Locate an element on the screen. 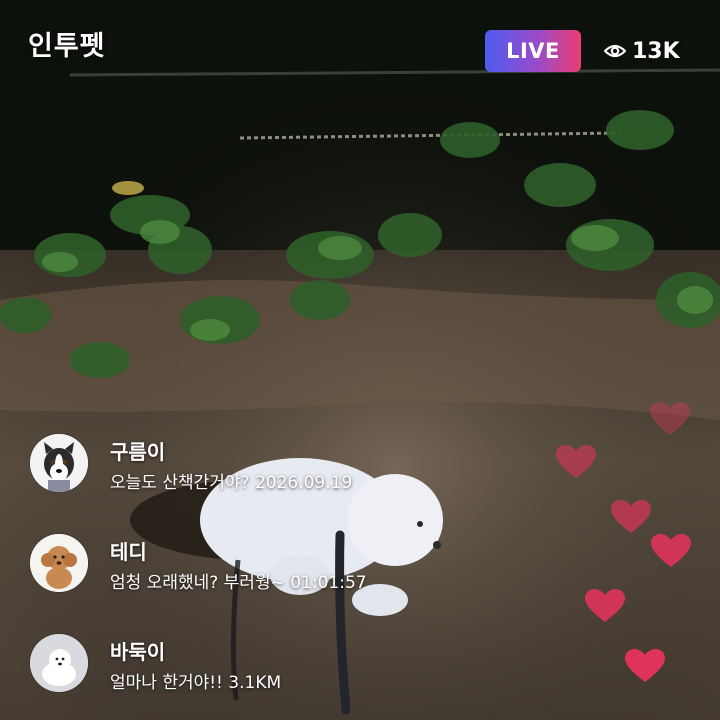 This screenshot has height=720, width=720. viewer-count-value: 13K is located at coordinates (656, 51).